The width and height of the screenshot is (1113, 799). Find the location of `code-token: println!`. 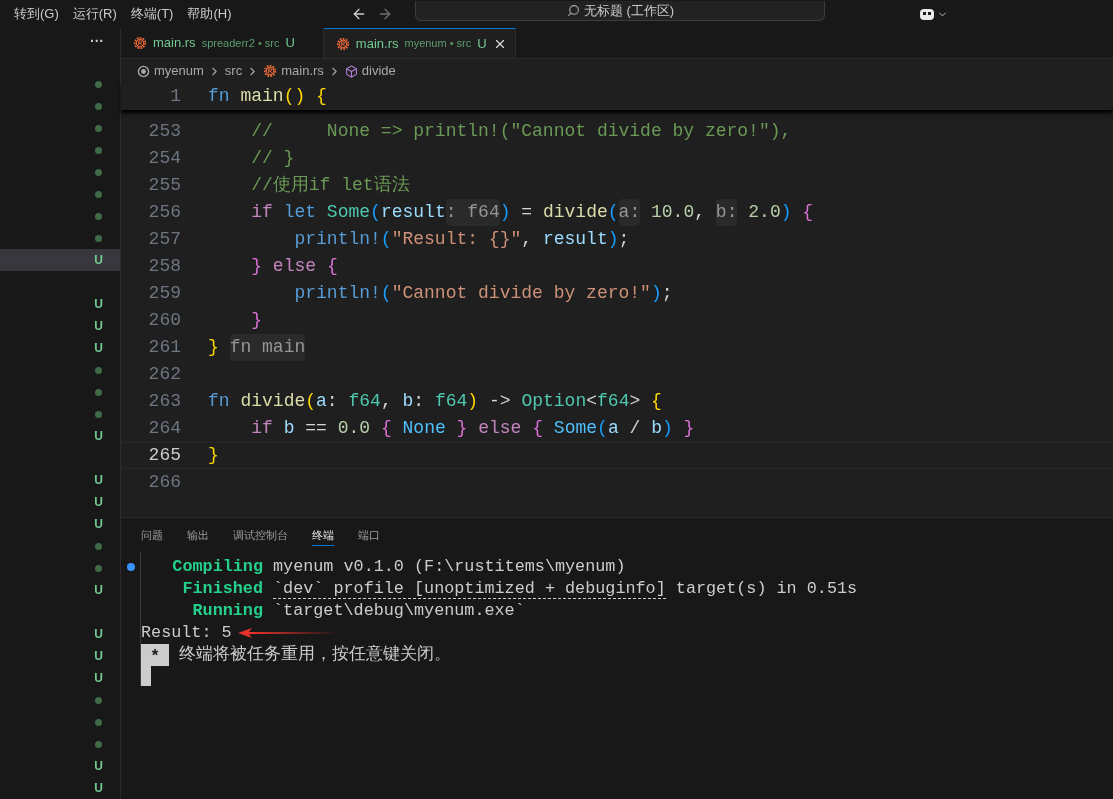

code-token: println! is located at coordinates (337, 293).